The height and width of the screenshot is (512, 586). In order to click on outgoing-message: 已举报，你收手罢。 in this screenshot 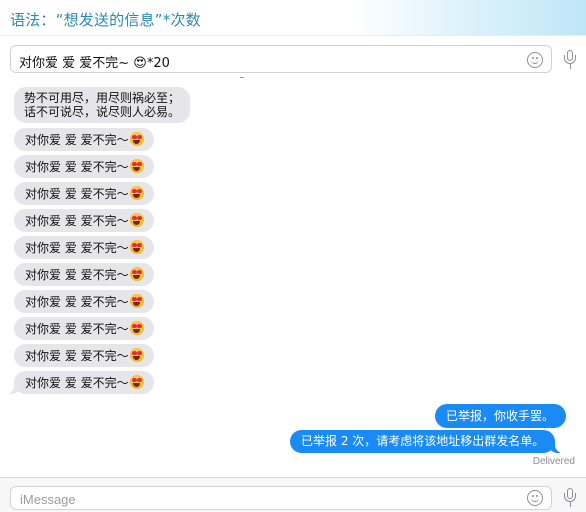, I will do `click(501, 416)`.